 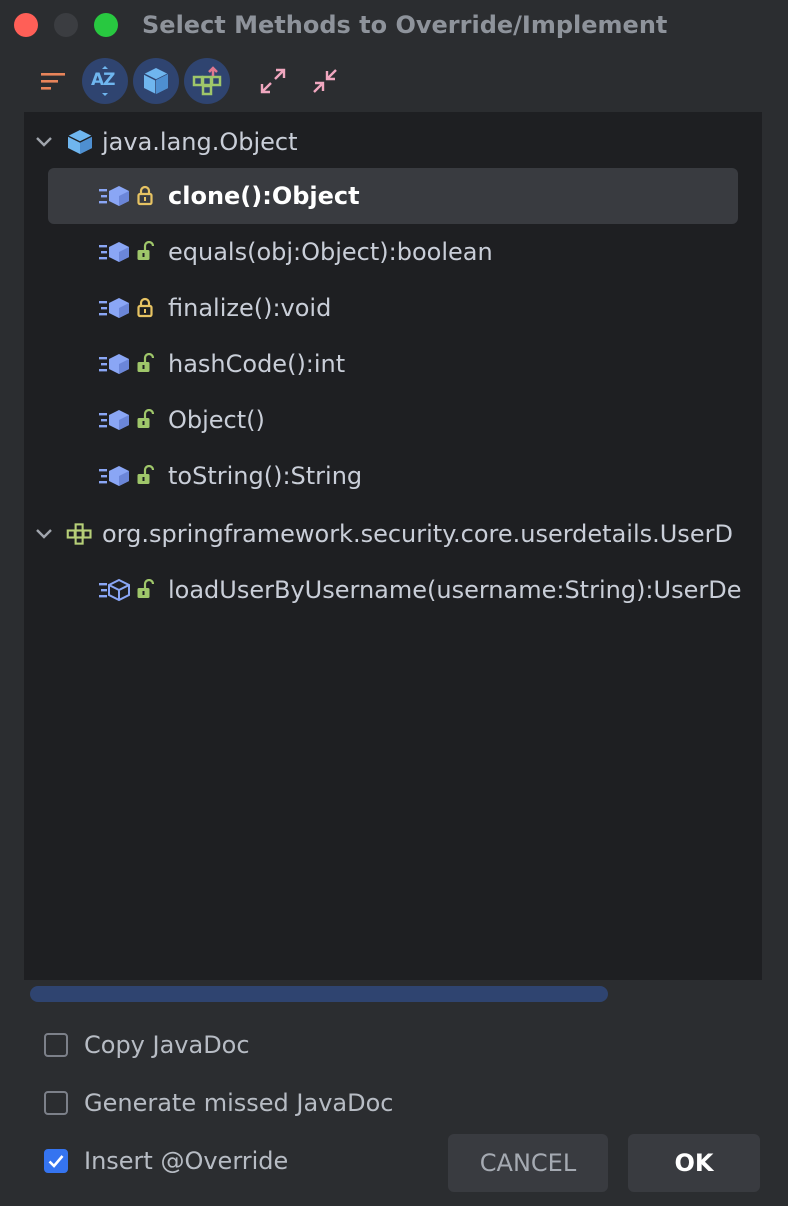 I want to click on show-hierarchy-icon, so click(x=207, y=81).